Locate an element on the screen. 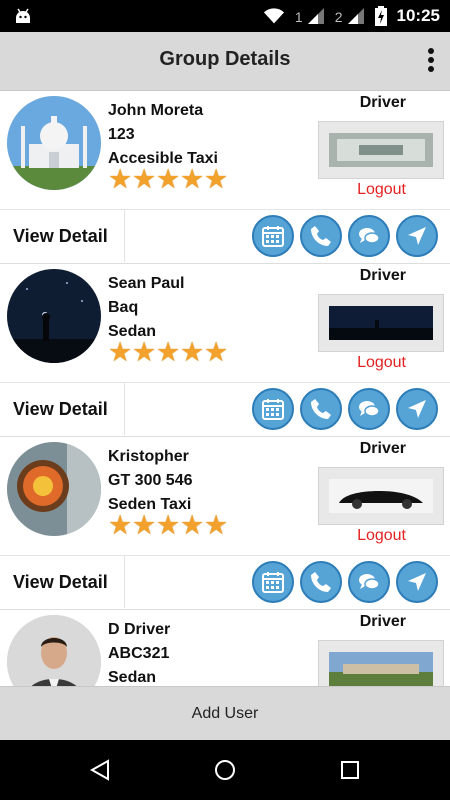 Image resolution: width=450 pixels, height=800 pixels. taj-mahal-photo is located at coordinates (54, 143).